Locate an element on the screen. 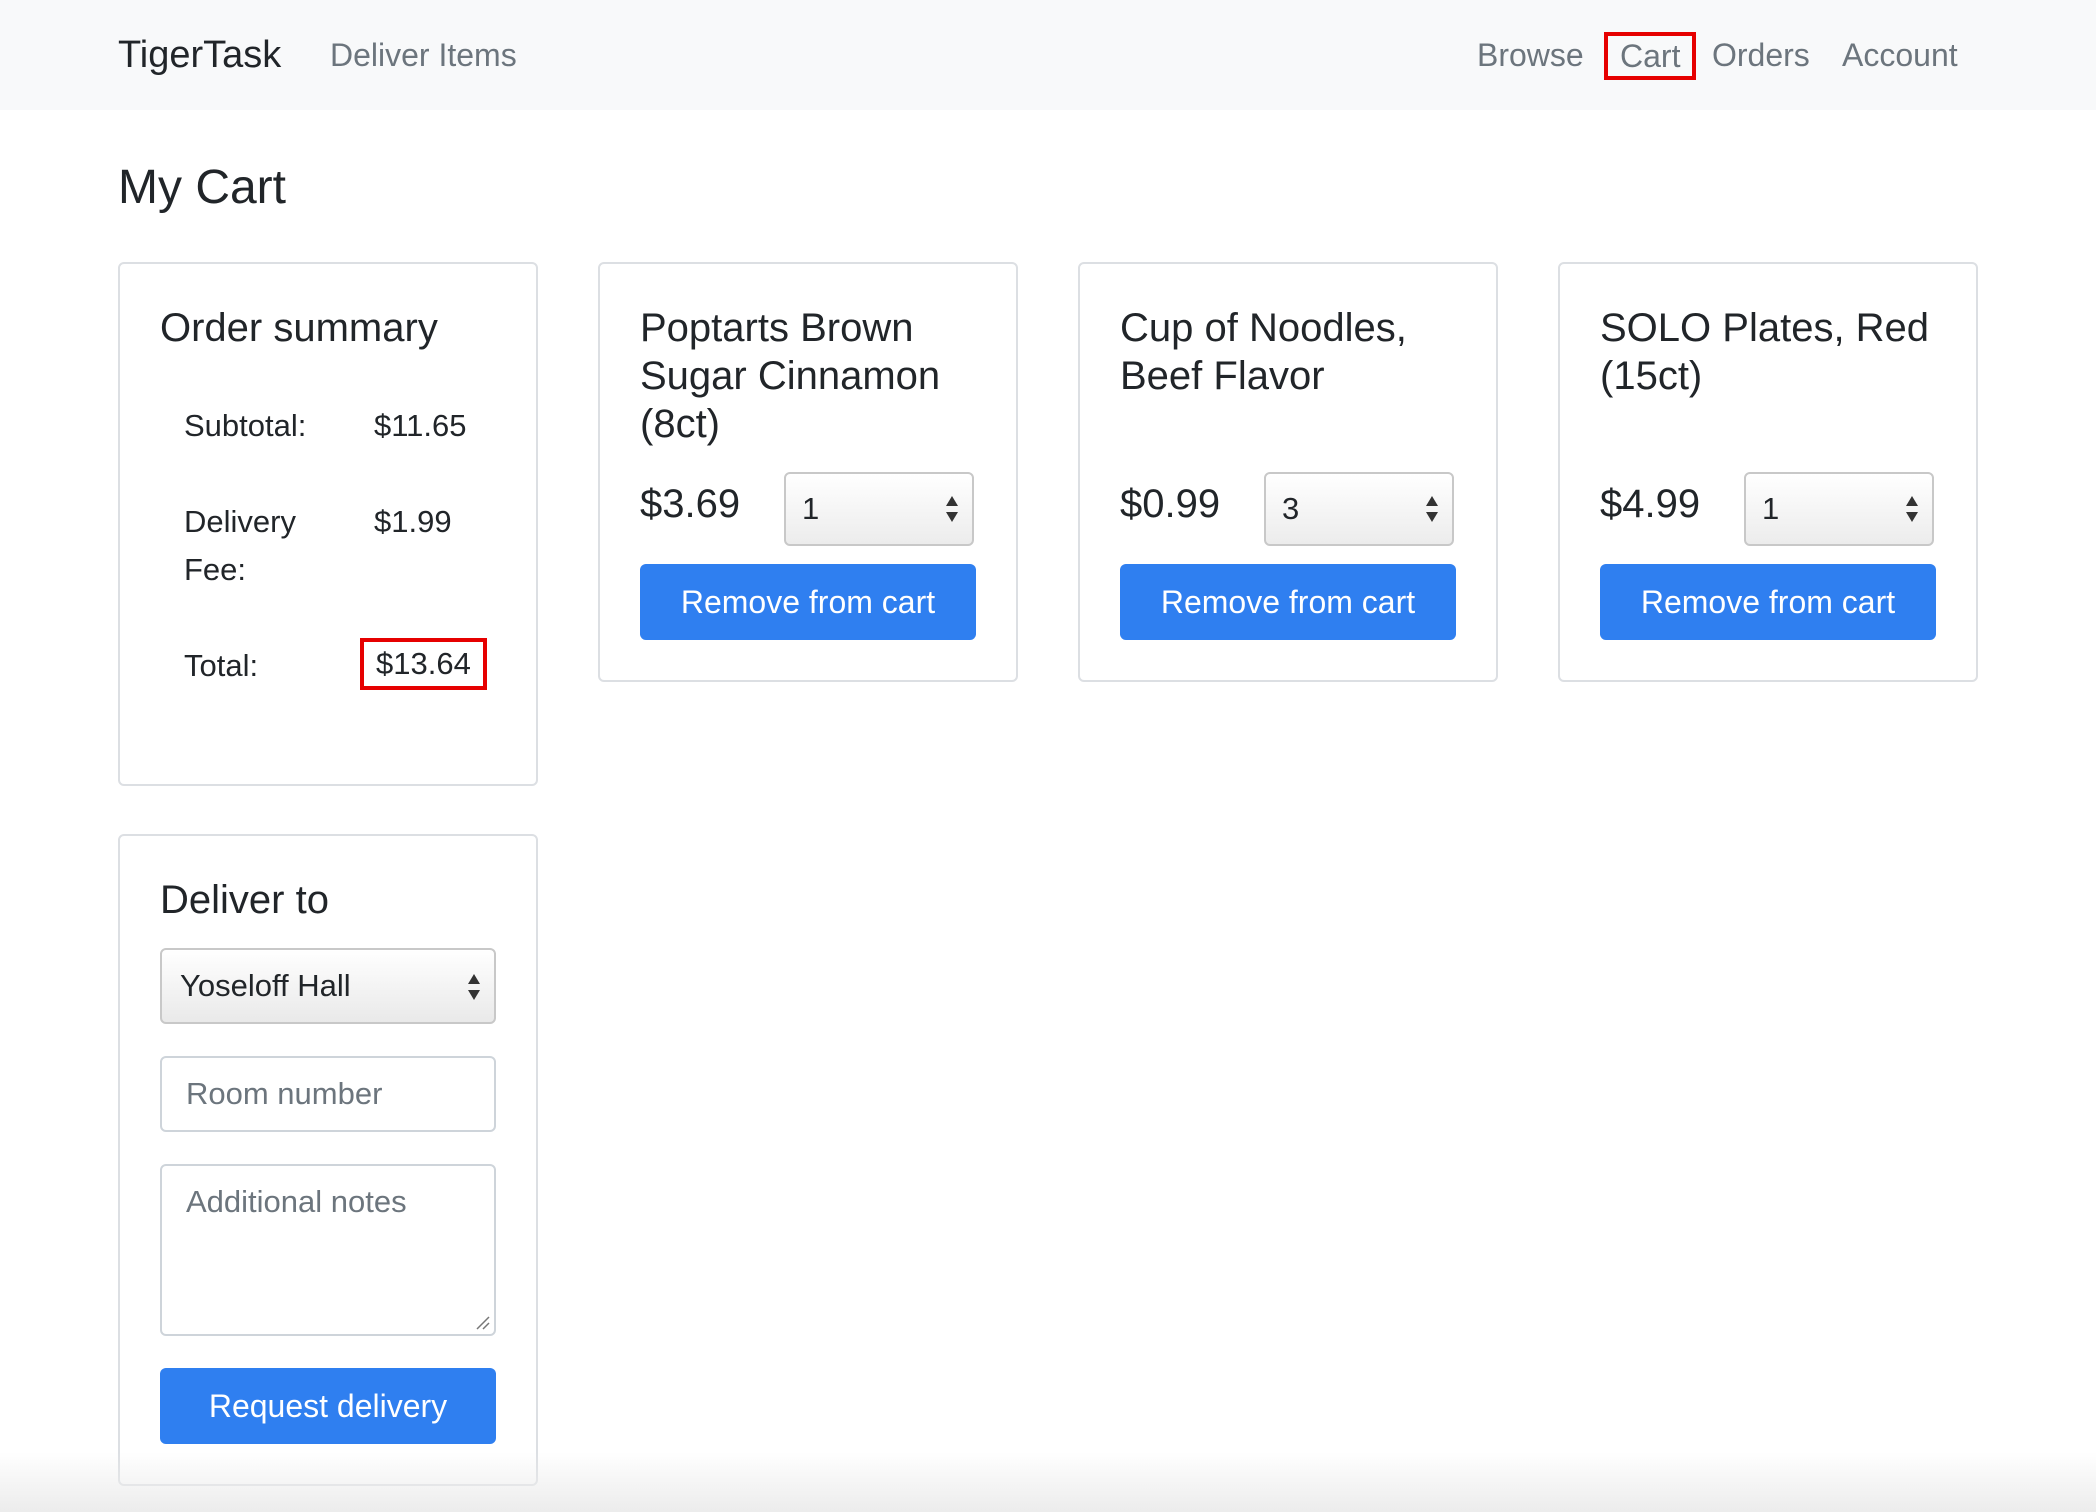  item-name: Poptarts Brown Sugar Cinnamon (8ct) is located at coordinates (790, 376).